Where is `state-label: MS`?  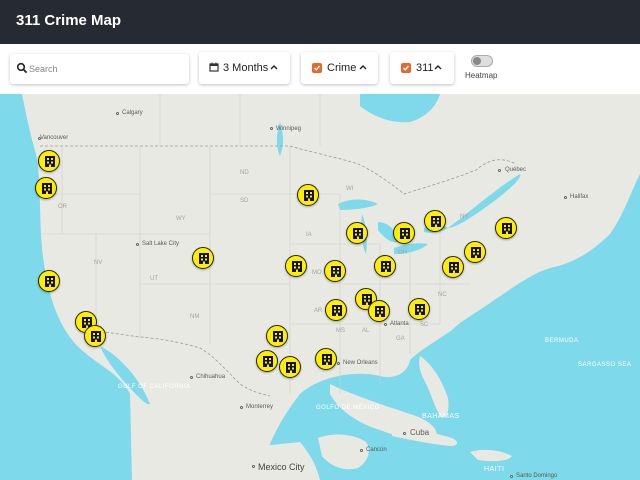
state-label: MS is located at coordinates (340, 331).